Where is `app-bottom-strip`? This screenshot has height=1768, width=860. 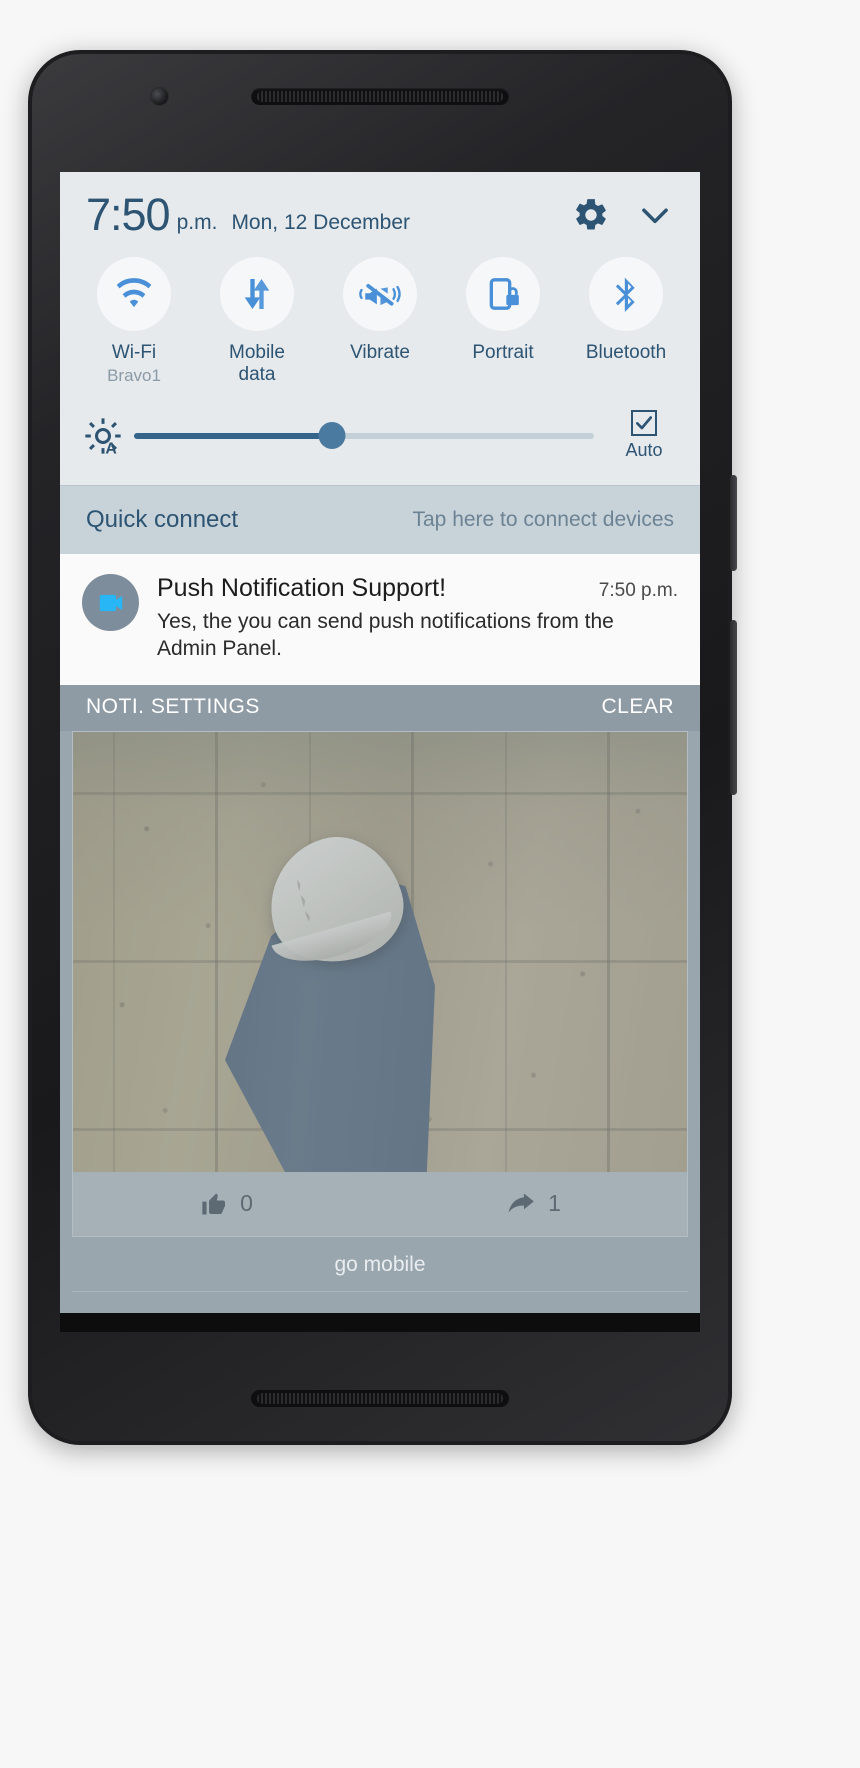 app-bottom-strip is located at coordinates (380, 1301).